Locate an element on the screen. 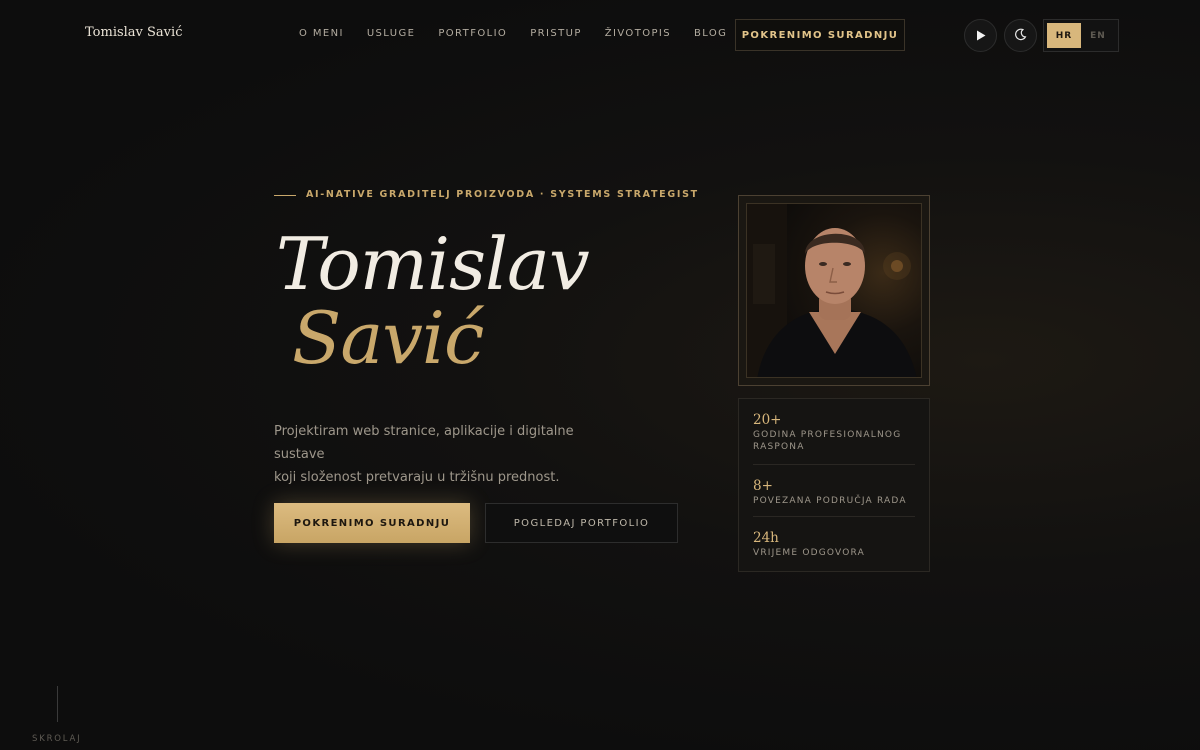 The image size is (1200, 750). stat-value: 24h is located at coordinates (766, 538).